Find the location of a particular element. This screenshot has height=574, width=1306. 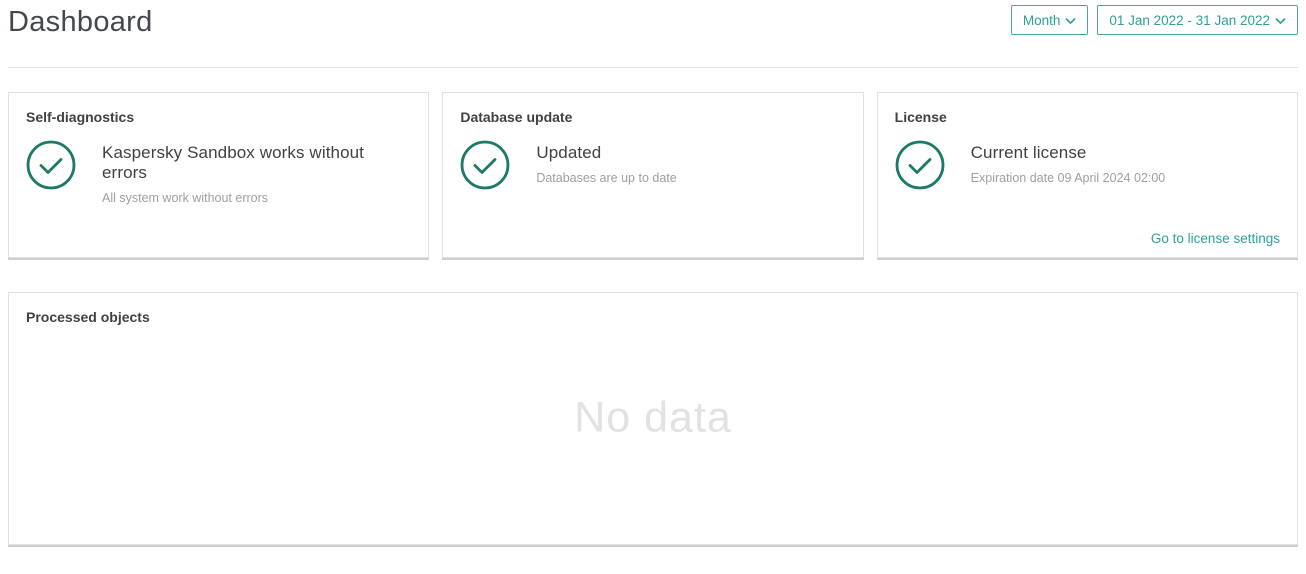

status-title: Updated is located at coordinates (569, 152).